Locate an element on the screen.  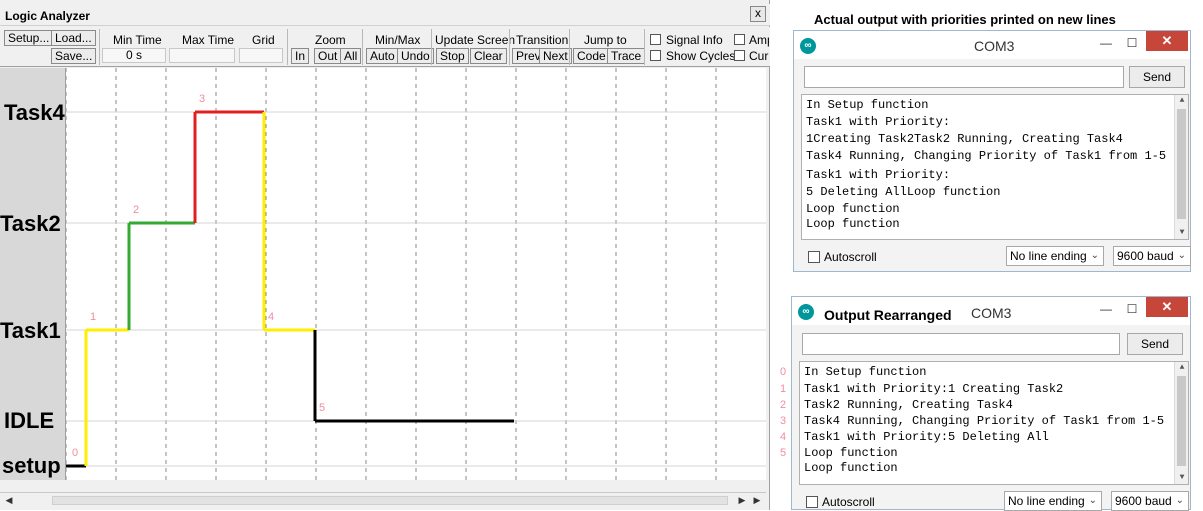
serial-monitor-top-titlebar: ∞ COM3 — ☐ ✕ is located at coordinates (992, 45).